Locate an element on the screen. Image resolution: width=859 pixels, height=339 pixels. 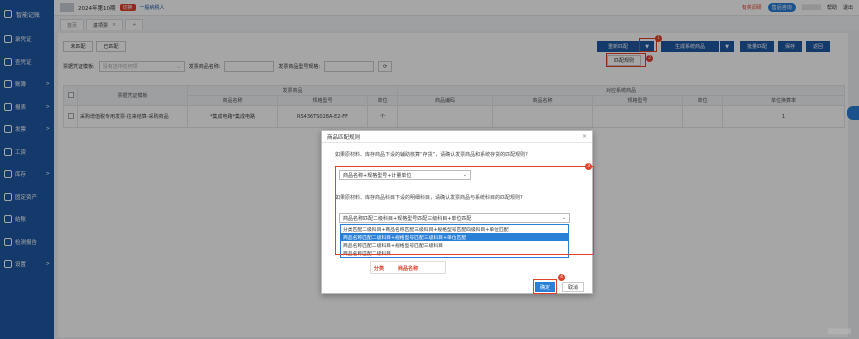
dialog-title: 商品匹配规则 is located at coordinates (344, 137).